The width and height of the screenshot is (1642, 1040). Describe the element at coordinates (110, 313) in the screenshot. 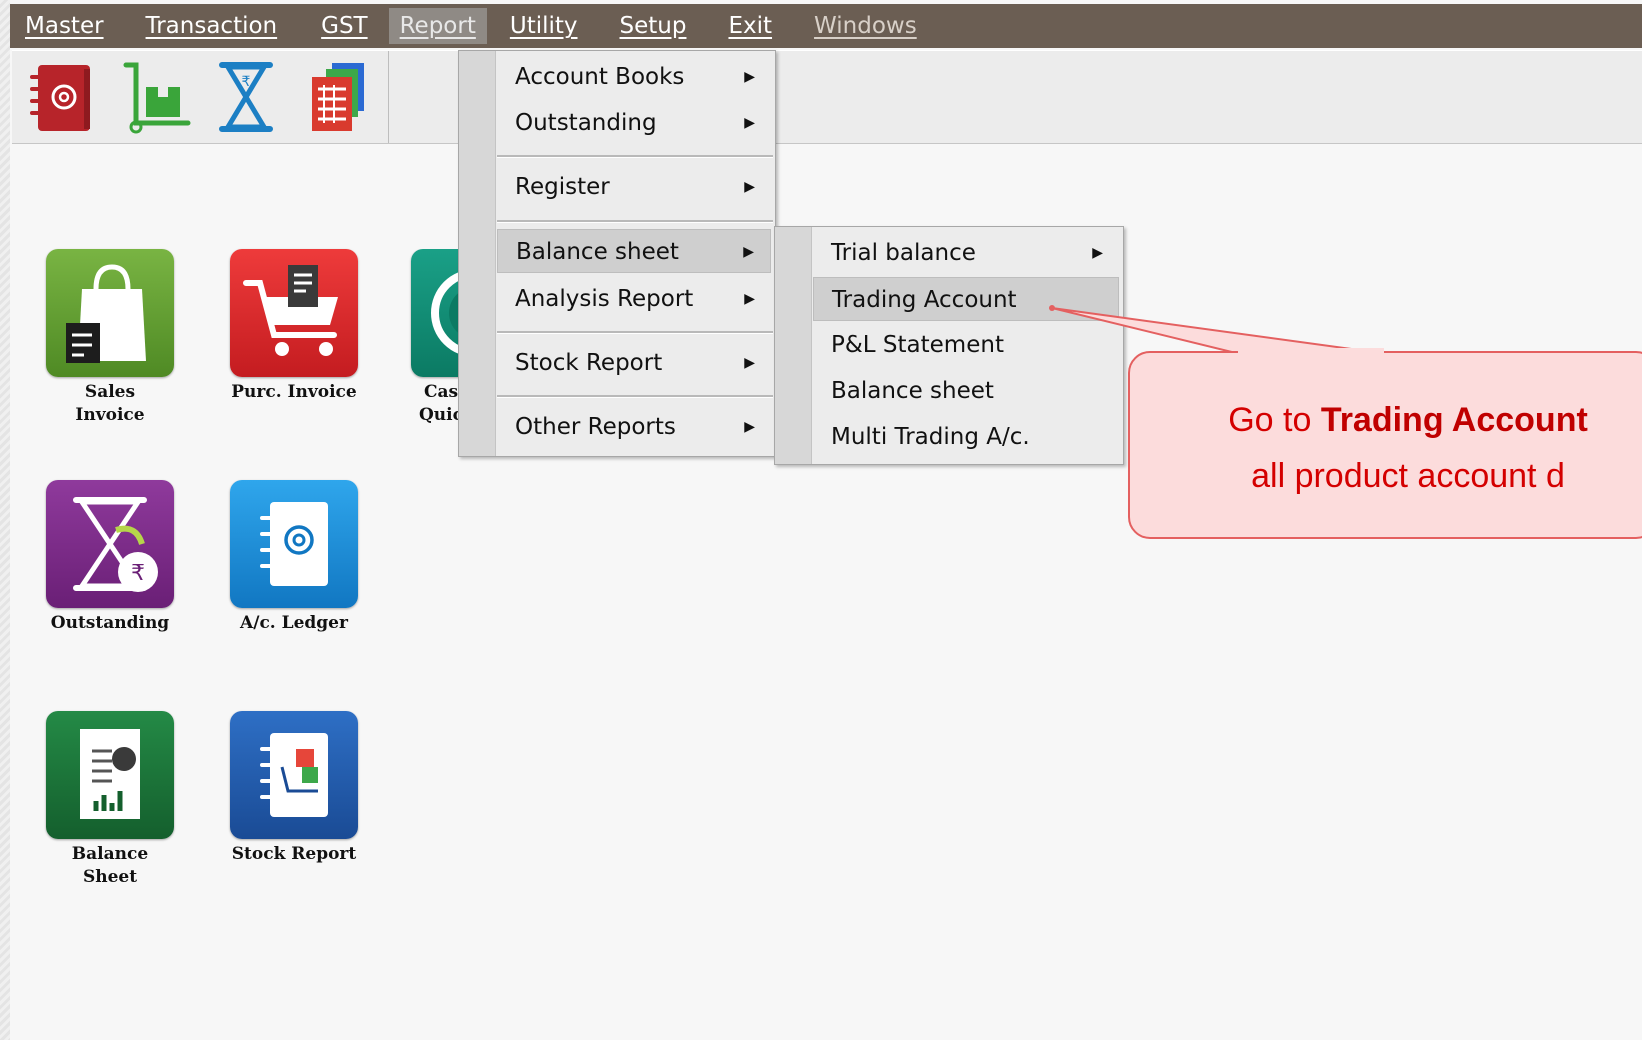

I see `shopping-bag-icon` at that location.